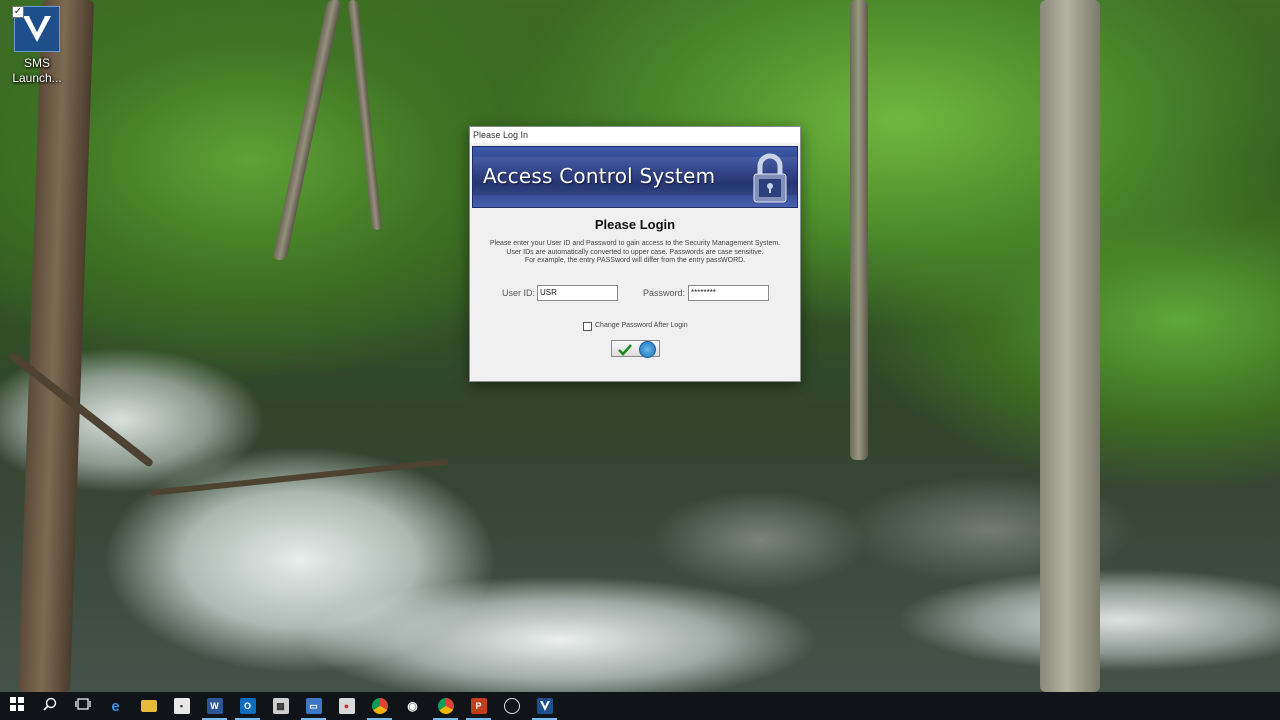 This screenshot has height=720, width=1280. What do you see at coordinates (641, 325) in the screenshot?
I see `change-password-label: Change Password After Login` at bounding box center [641, 325].